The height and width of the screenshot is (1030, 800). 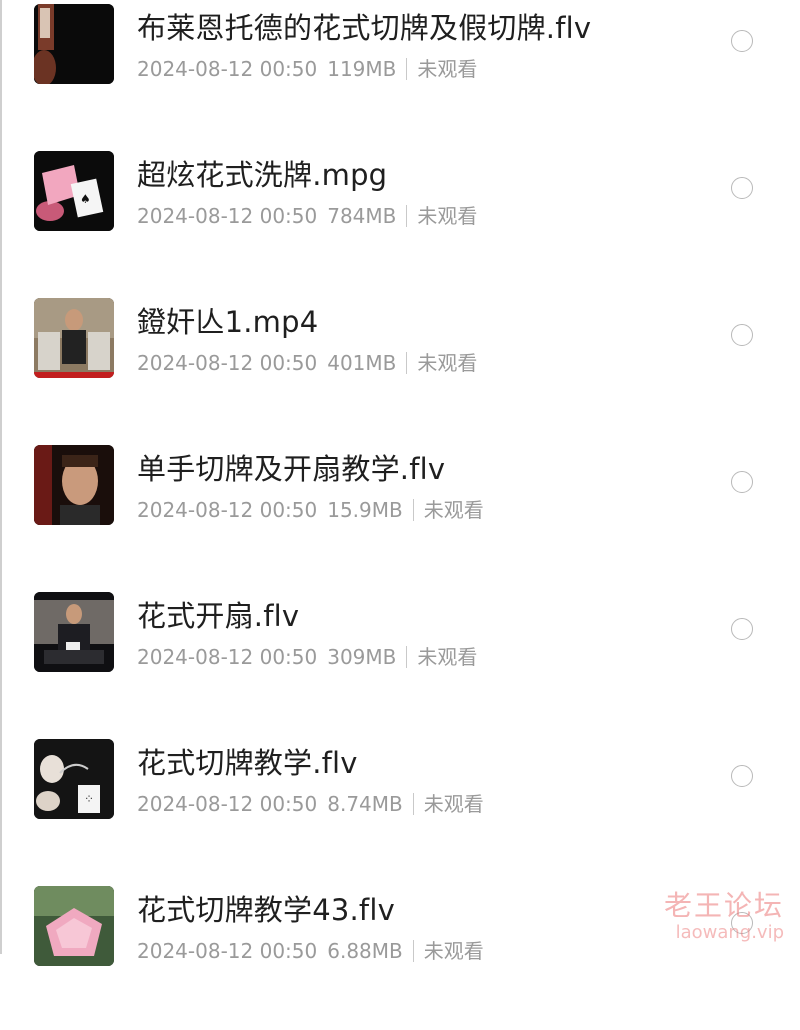 I want to click on list-item: 花式开扇.flv 2024-08-12 00:50 309MB 未观看, so click(x=400, y=662).